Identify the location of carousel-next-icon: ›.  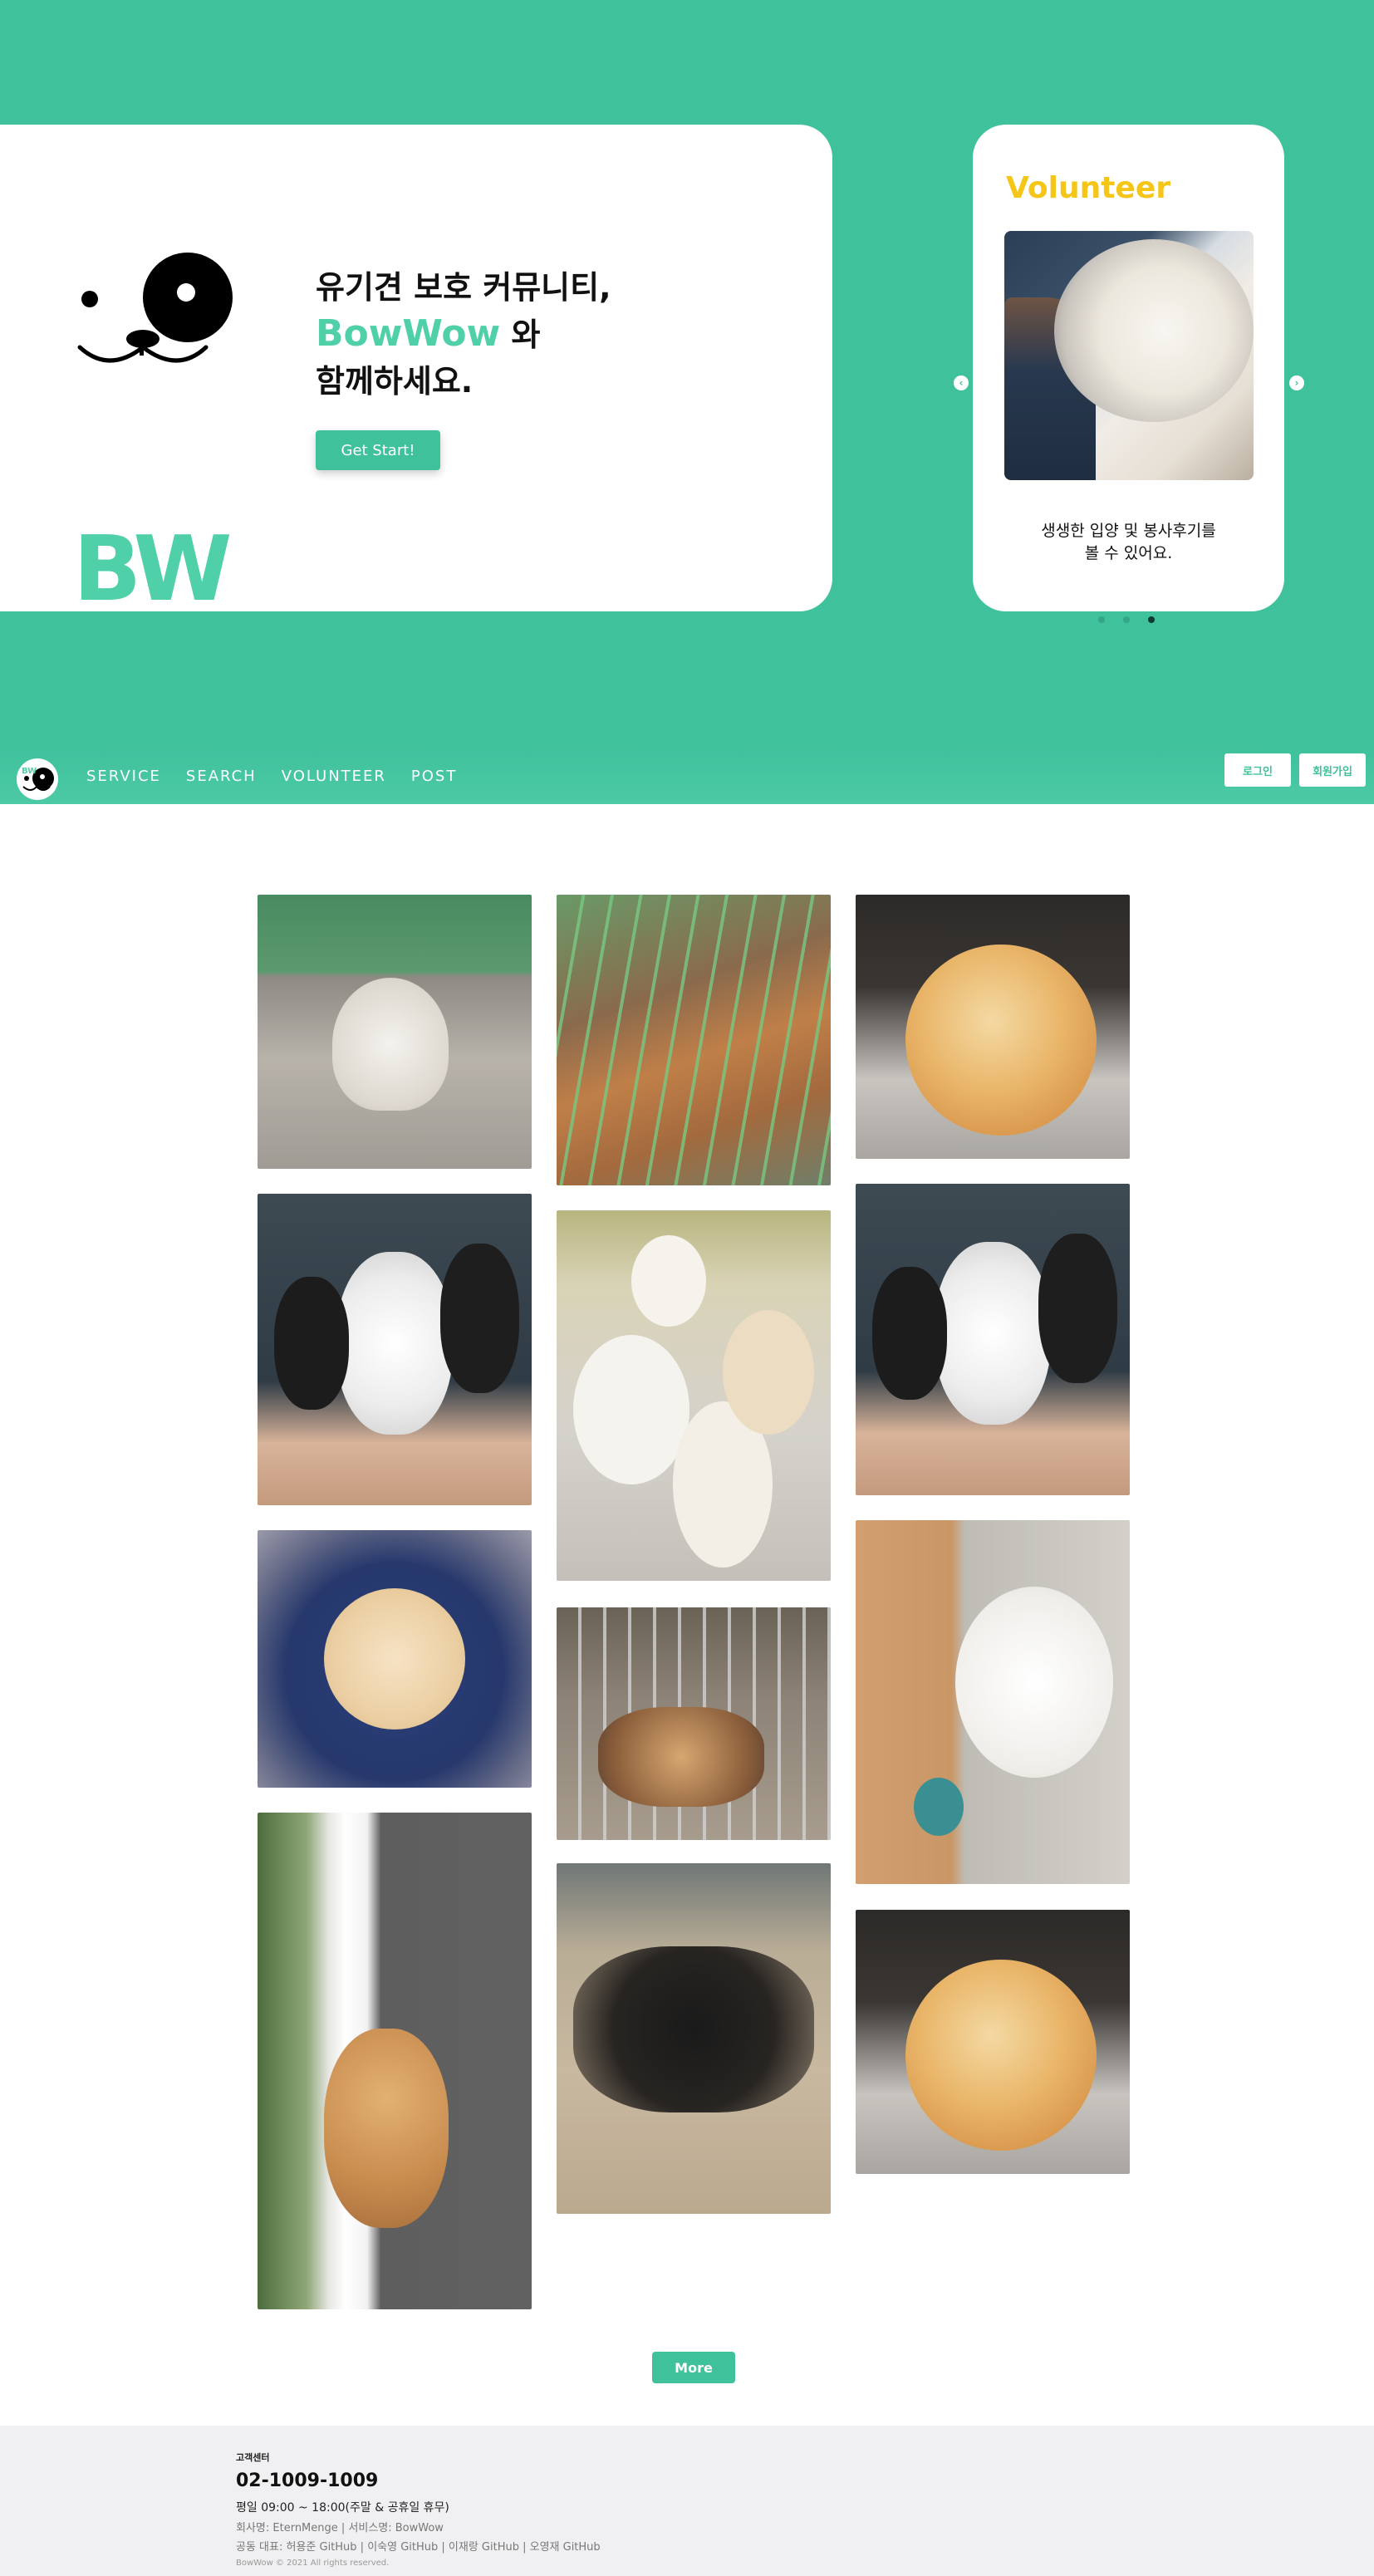
(1297, 382).